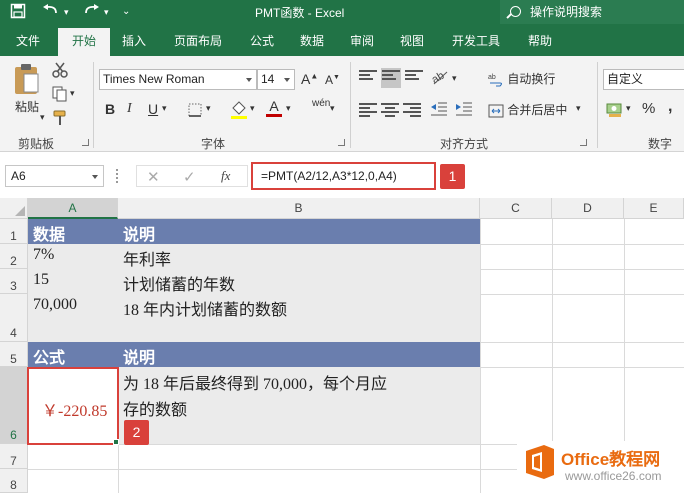 This screenshot has height=503, width=684. Describe the element at coordinates (252, 108) in the screenshot. I see `fill-color-dropdown-icon: ▾` at that location.